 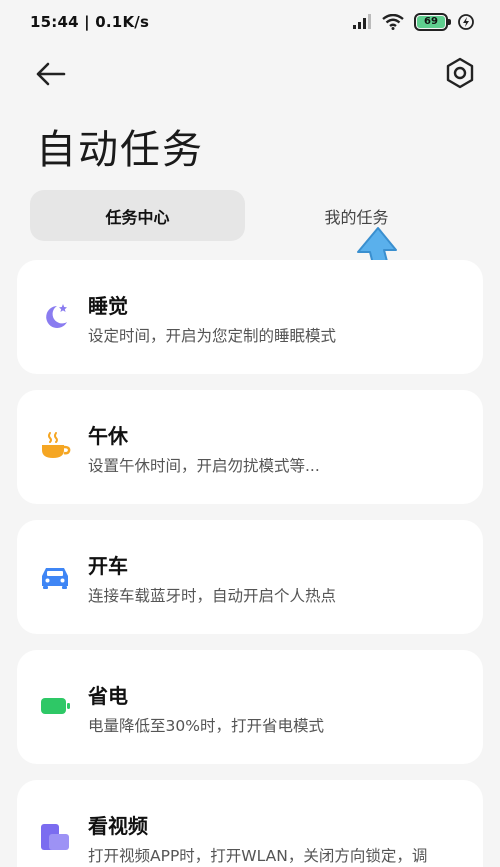 I want to click on wifi-icon, so click(x=393, y=22).